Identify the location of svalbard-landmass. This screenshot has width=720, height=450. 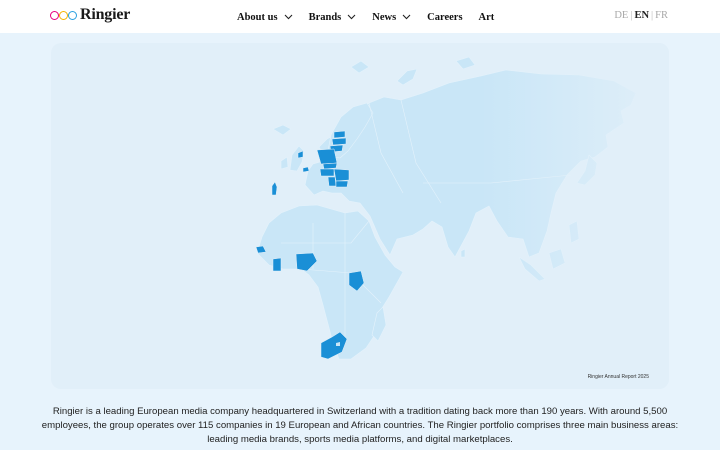
(360, 67).